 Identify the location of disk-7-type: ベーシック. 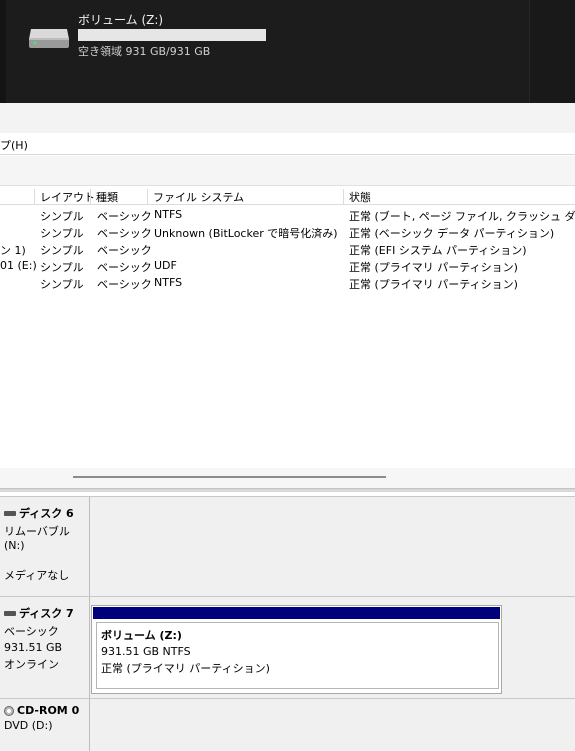
(31, 631).